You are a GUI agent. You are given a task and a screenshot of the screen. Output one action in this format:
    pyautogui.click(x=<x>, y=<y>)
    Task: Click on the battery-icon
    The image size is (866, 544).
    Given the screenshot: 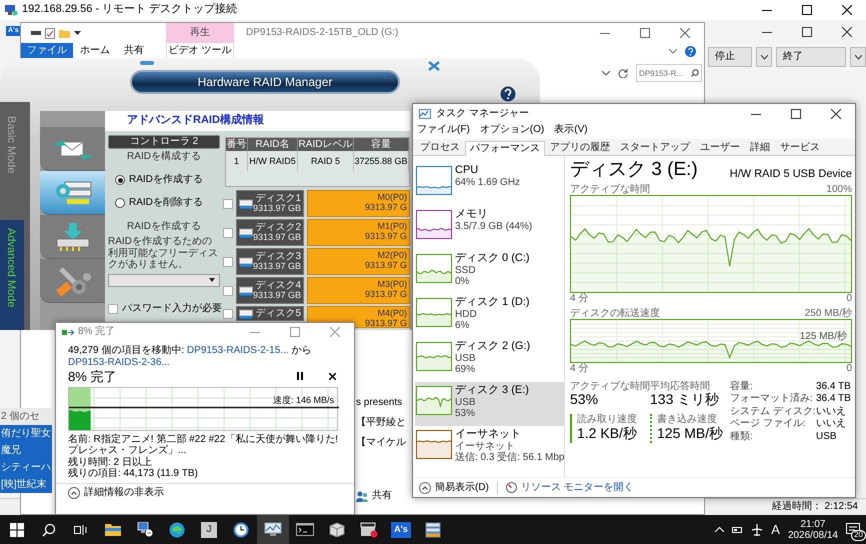 What is the action you would take?
    pyautogui.click(x=738, y=530)
    